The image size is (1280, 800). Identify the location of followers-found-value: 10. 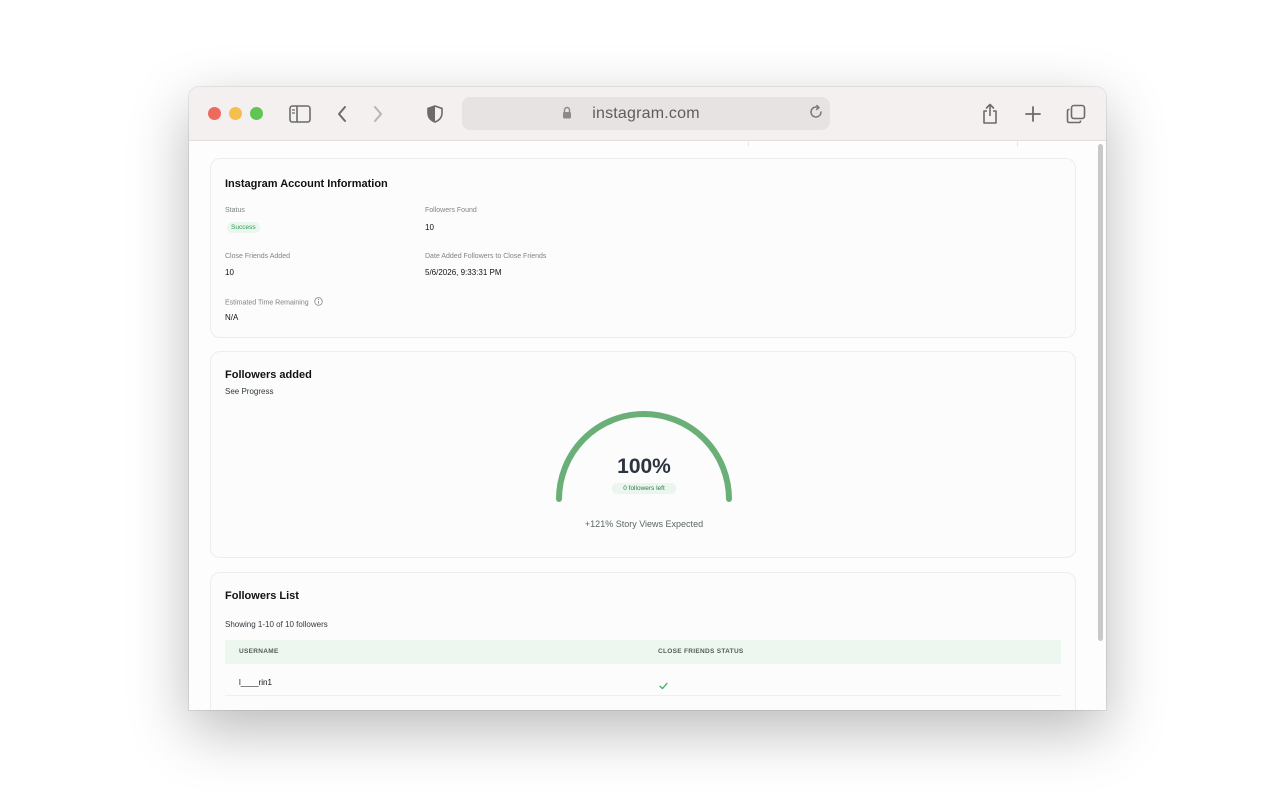
(429, 227).